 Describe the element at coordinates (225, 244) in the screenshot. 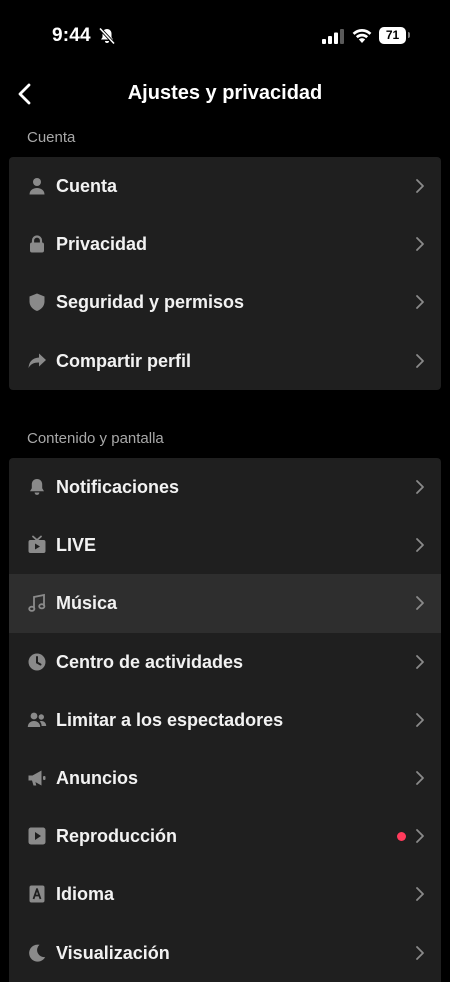

I see `settings-item-privacy: Privacidad` at that location.